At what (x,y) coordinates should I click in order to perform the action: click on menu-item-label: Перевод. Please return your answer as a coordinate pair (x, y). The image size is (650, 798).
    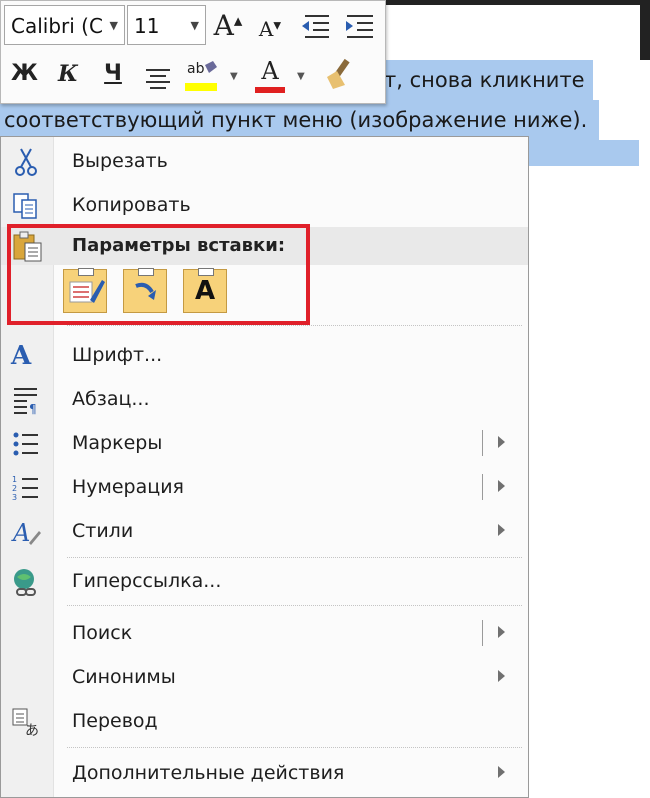
    Looking at the image, I should click on (115, 721).